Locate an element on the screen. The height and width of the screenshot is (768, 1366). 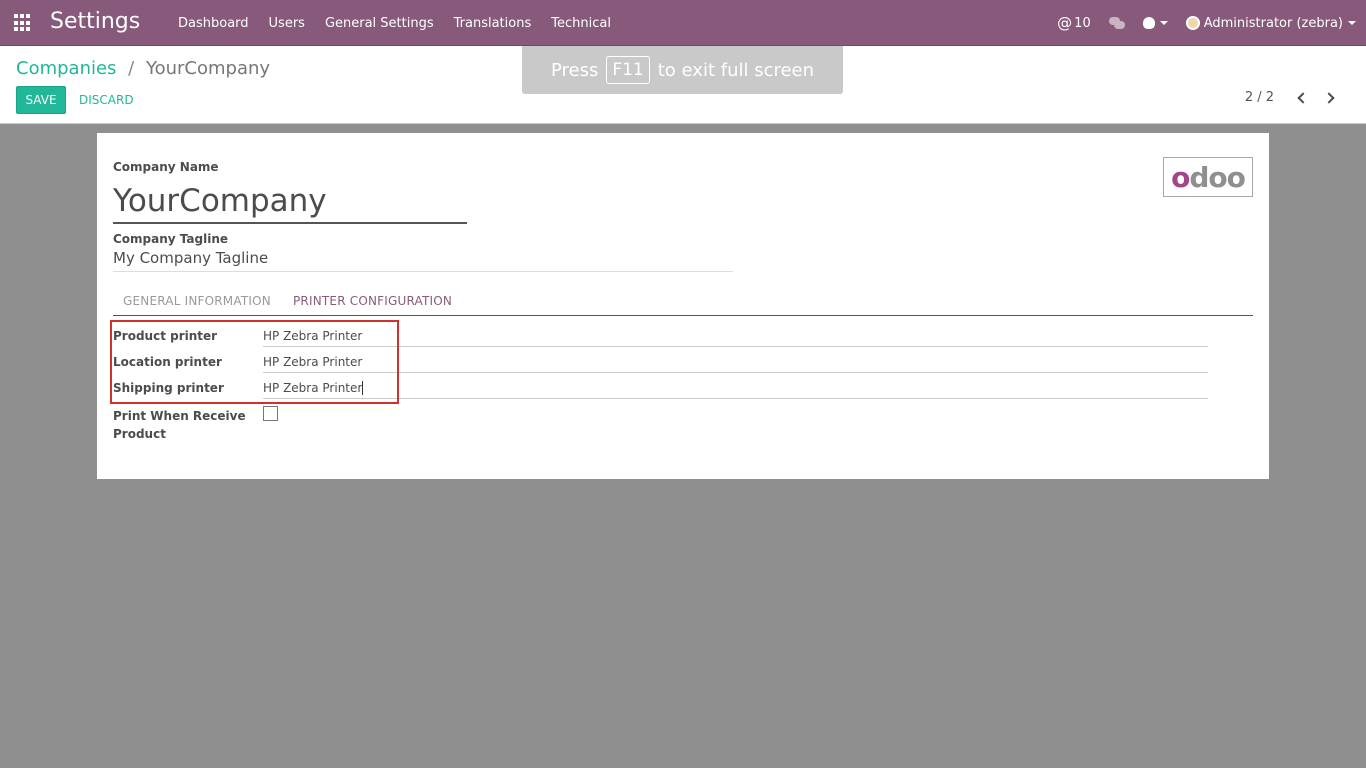
apps-grid-icon is located at coordinates (23, 23).